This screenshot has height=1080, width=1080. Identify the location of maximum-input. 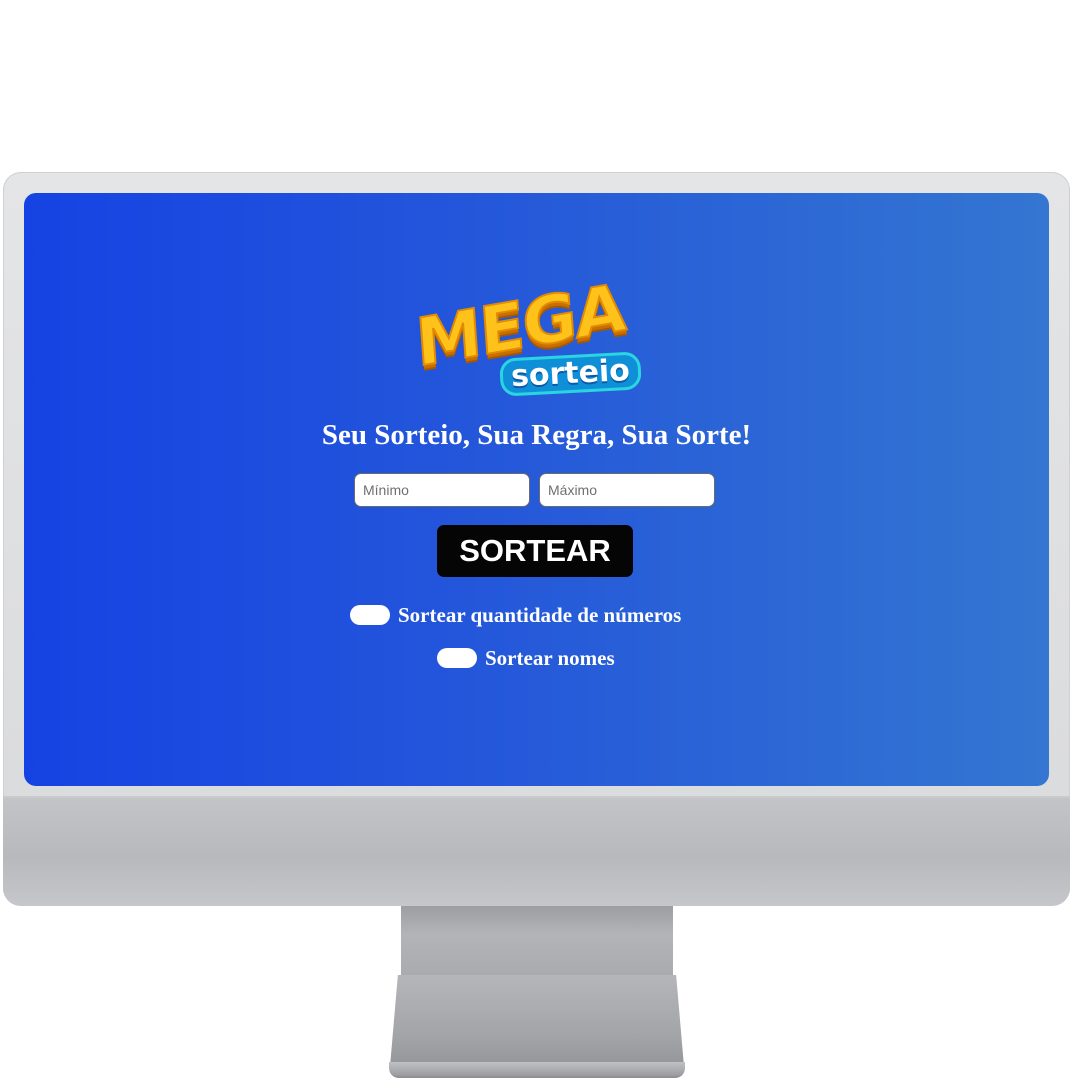
(627, 490).